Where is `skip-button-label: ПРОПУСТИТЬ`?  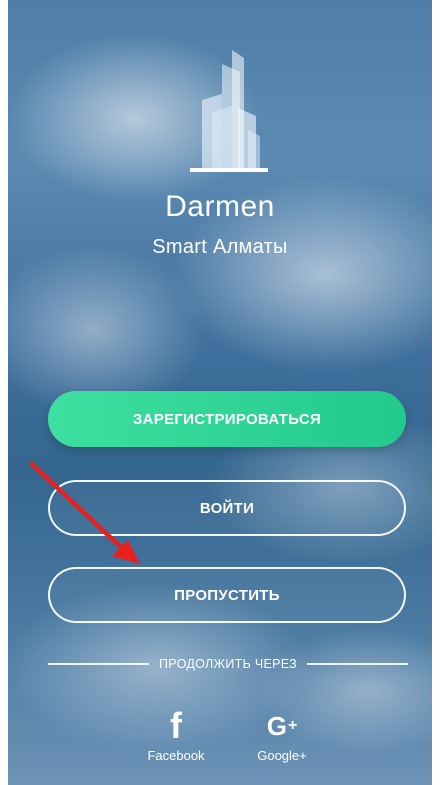
skip-button-label: ПРОПУСТИТЬ is located at coordinates (227, 595).